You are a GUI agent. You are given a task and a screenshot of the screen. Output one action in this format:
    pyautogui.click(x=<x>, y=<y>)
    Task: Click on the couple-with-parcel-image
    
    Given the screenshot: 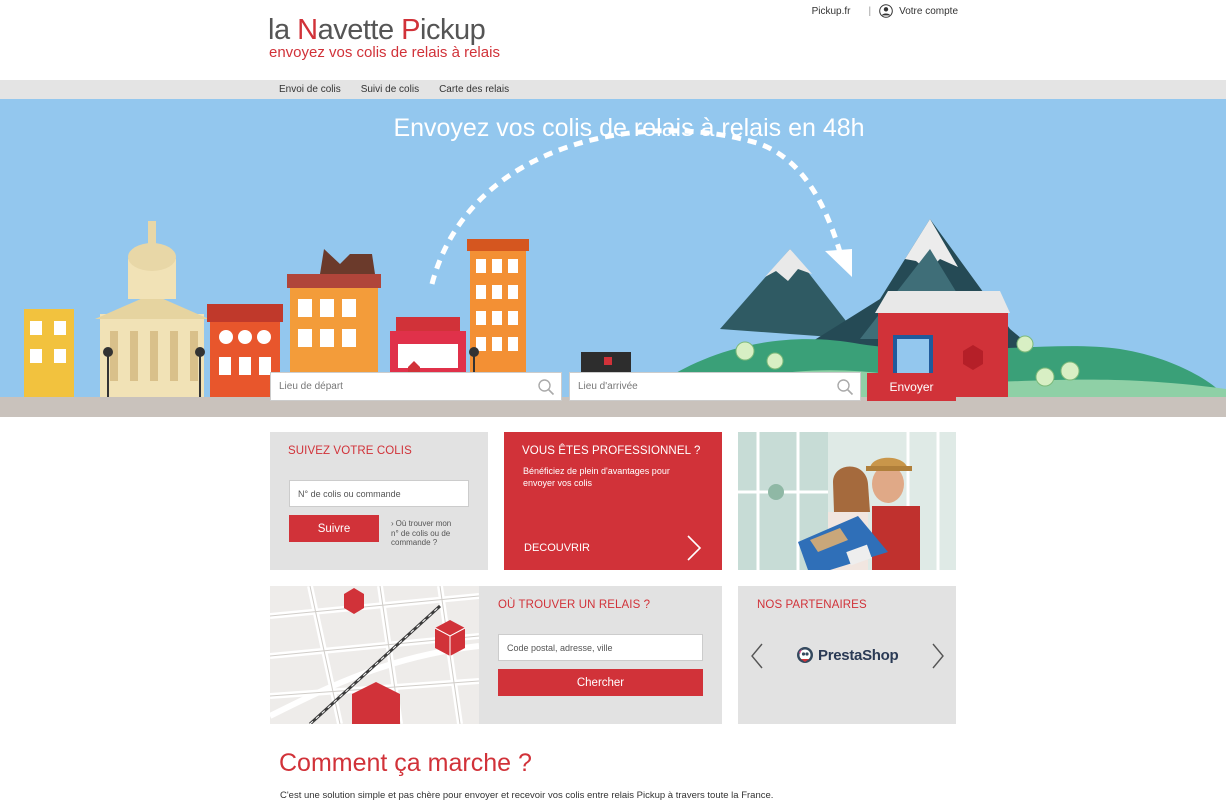 What is the action you would take?
    pyautogui.click(x=847, y=501)
    